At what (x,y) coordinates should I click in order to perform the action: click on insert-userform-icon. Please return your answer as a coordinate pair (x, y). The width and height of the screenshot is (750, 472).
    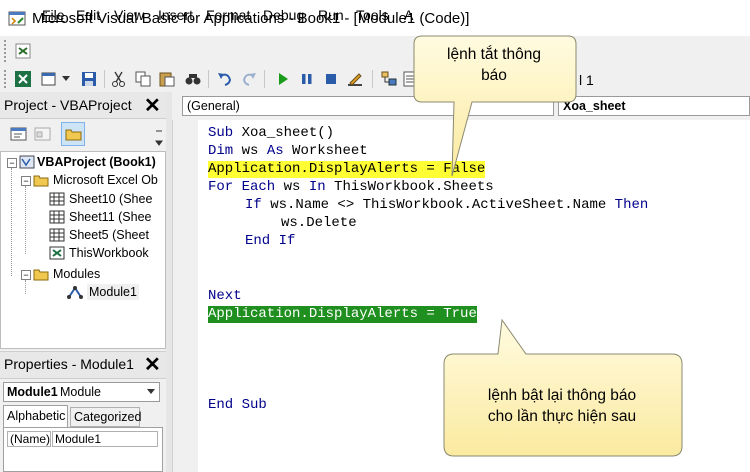
    Looking at the image, I should click on (49, 79).